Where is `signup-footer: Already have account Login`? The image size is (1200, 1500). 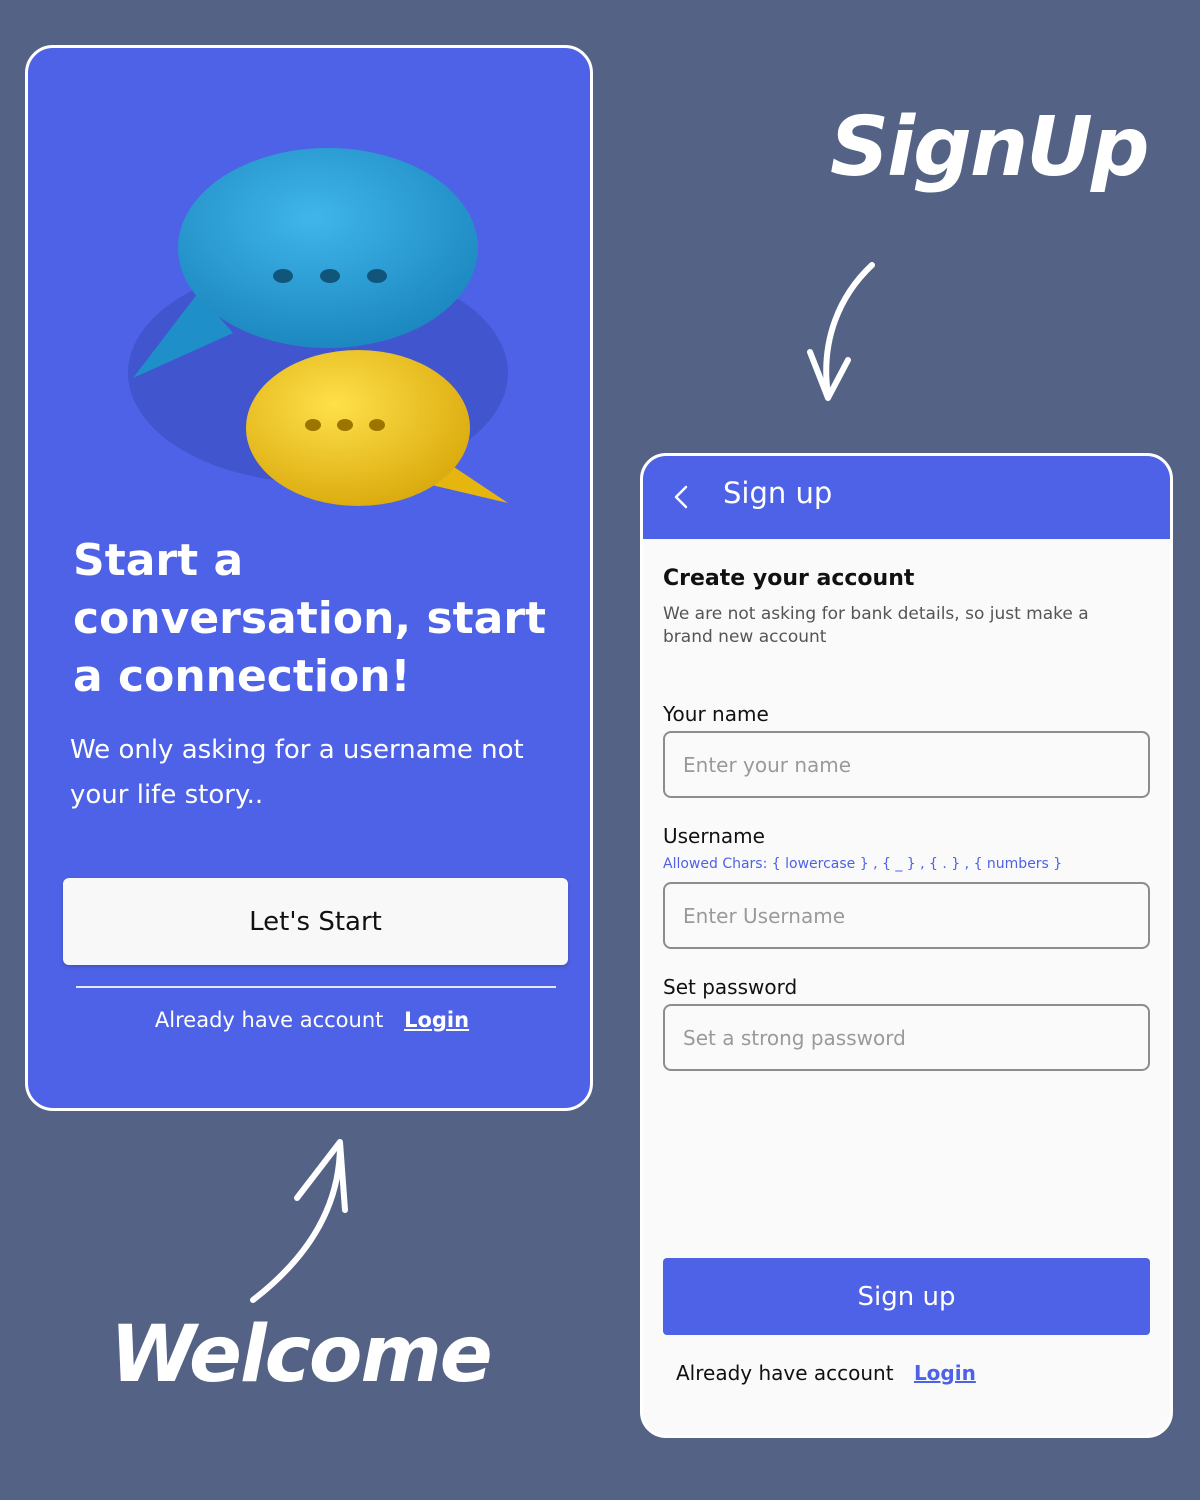
signup-footer: Already have account Login is located at coordinates (826, 1373).